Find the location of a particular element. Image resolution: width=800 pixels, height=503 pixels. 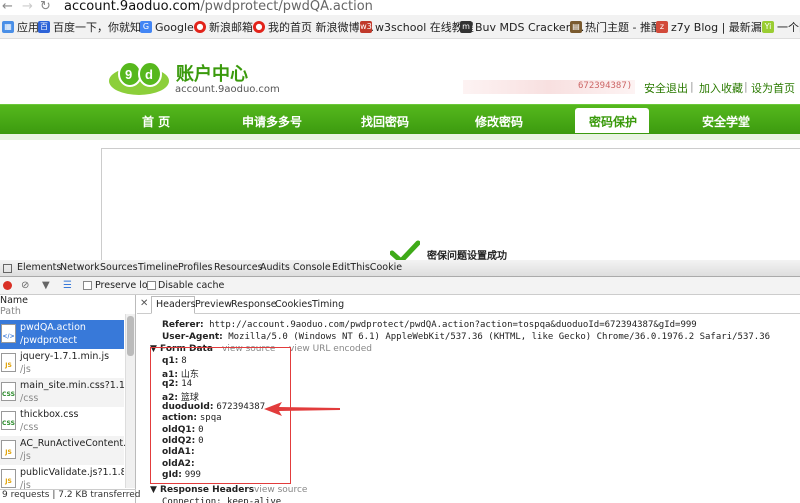

tab-timing: Timing is located at coordinates (328, 304).